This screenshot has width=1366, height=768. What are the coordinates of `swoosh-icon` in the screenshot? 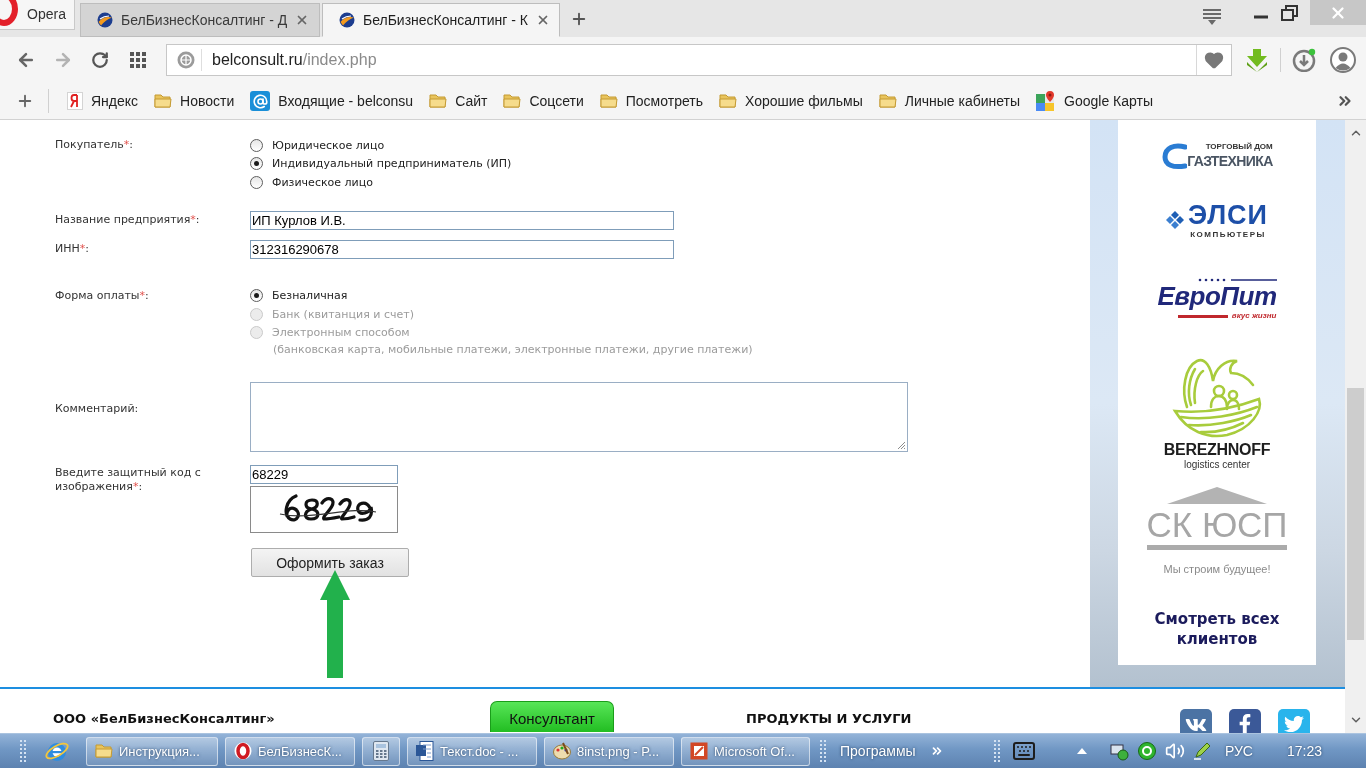 It's located at (1174, 156).